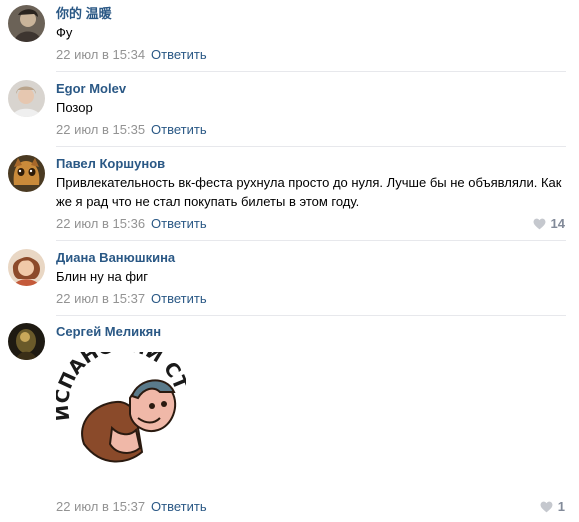 The width and height of the screenshot is (579, 522). What do you see at coordinates (557, 223) in the screenshot?
I see `like-count: 14` at bounding box center [557, 223].